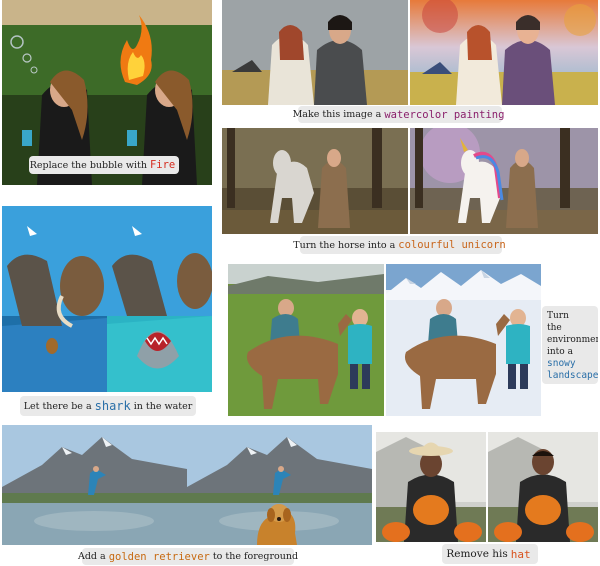 This screenshot has height=566, width=600. Describe the element at coordinates (561, 363) in the screenshot. I see `snow-caption-highlight1: snowy` at that location.